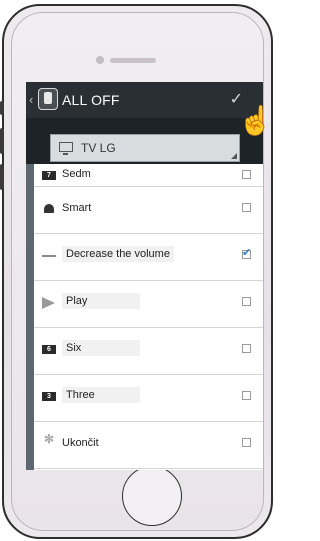 The height and width of the screenshot is (541, 320). I want to click on volume-up-button, so click(2, 141).